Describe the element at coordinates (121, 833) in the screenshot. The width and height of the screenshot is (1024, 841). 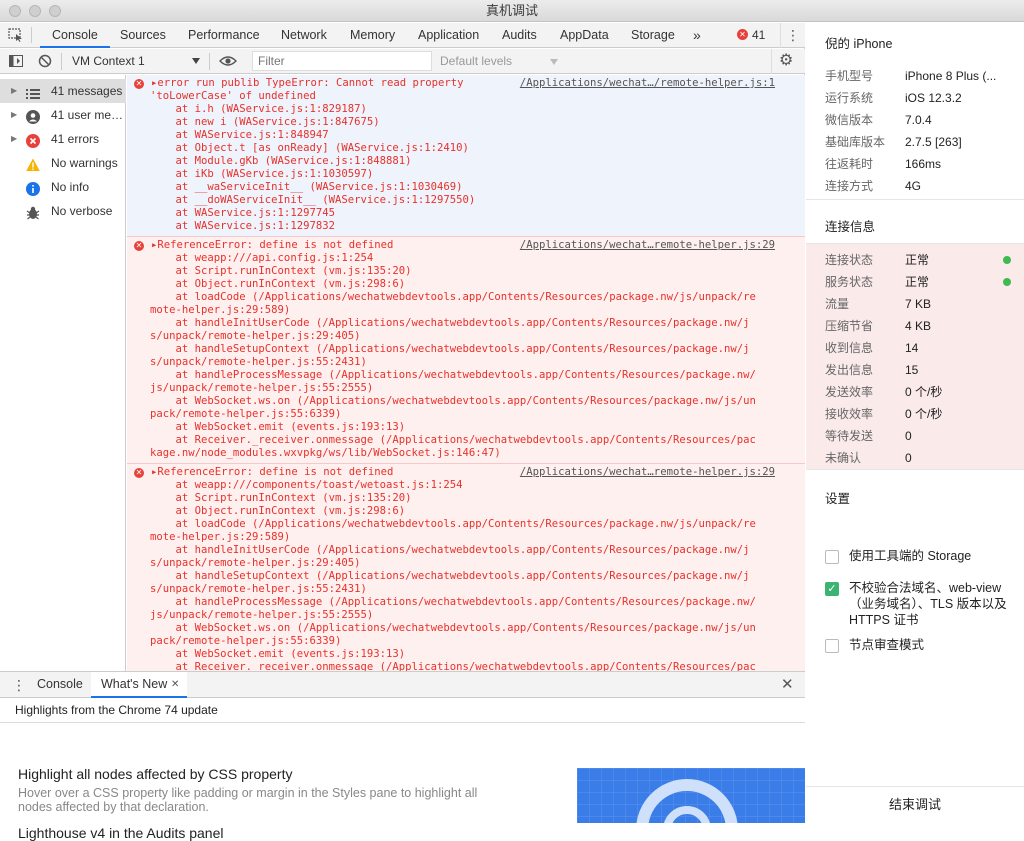
I see `whatsnew-item-title: Lighthouse v4 in the Audits panel` at that location.